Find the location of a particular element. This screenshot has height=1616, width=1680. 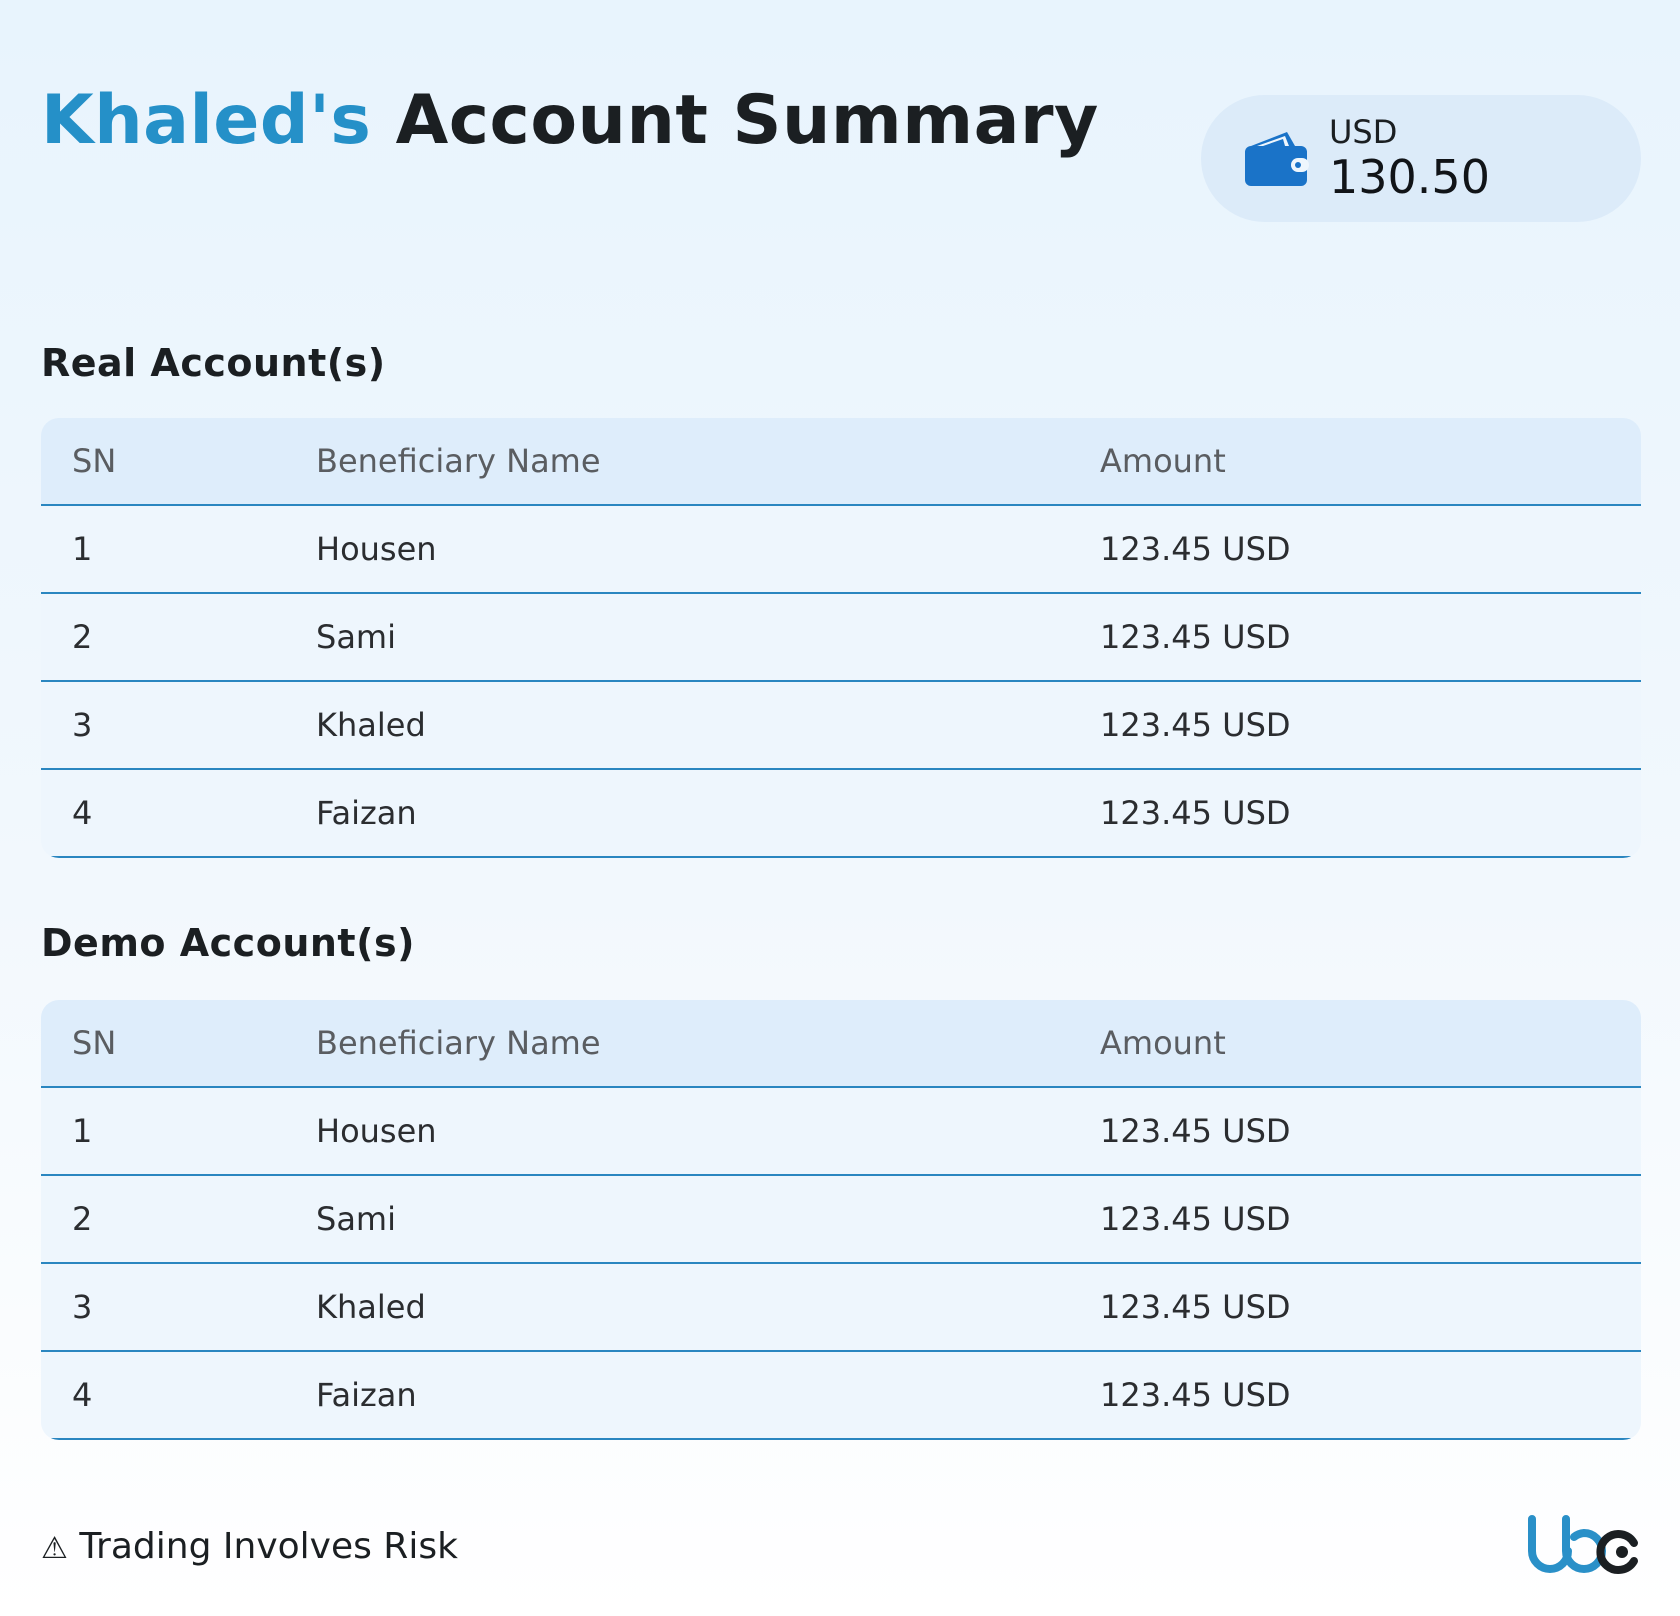

demo-accounts-title: Demo Account(s) is located at coordinates (228, 943).